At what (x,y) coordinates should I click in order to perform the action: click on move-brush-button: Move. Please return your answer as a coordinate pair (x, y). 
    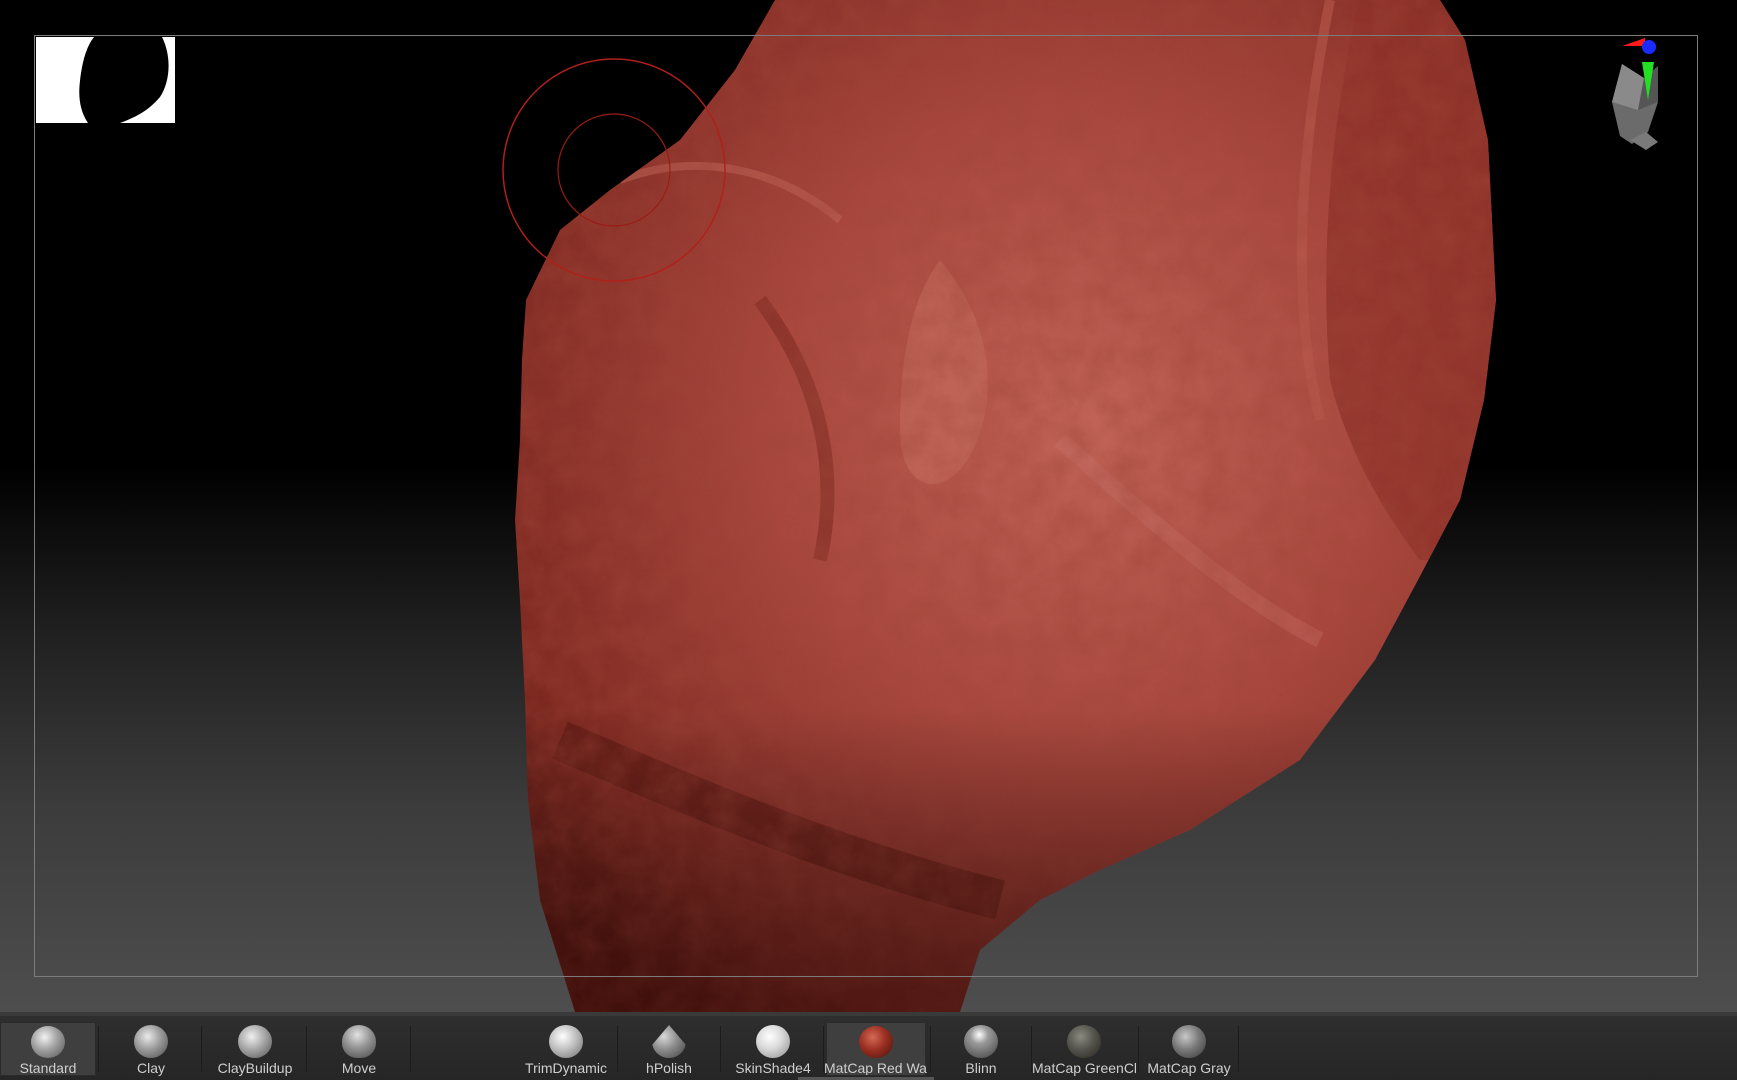
    Looking at the image, I should click on (359, 1049).